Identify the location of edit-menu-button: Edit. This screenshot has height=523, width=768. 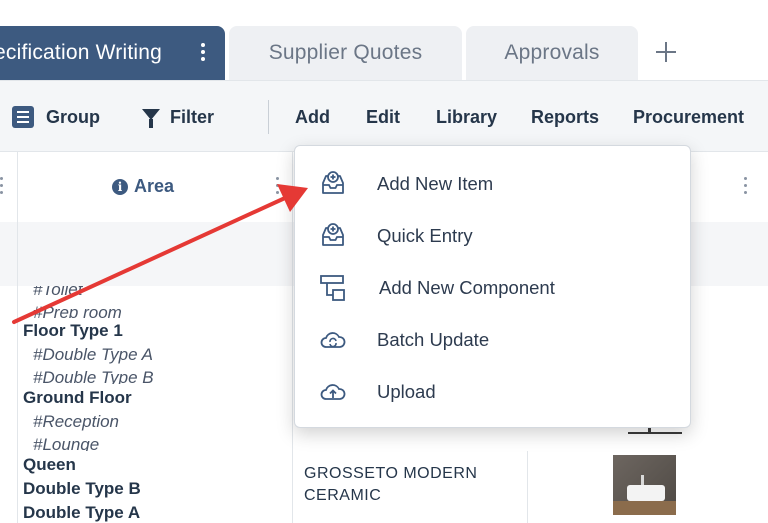
(383, 117).